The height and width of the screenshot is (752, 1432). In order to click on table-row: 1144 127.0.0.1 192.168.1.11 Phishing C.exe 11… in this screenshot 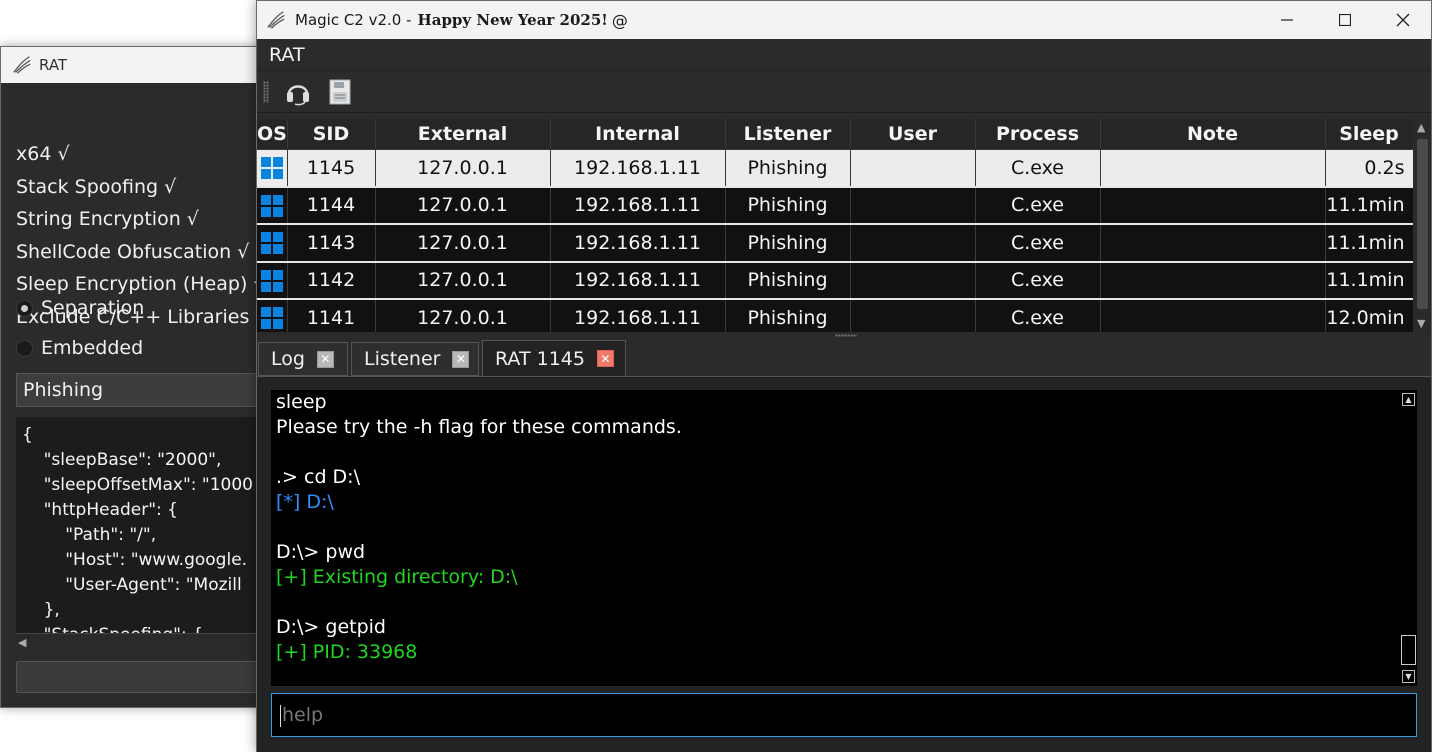, I will do `click(835, 205)`.